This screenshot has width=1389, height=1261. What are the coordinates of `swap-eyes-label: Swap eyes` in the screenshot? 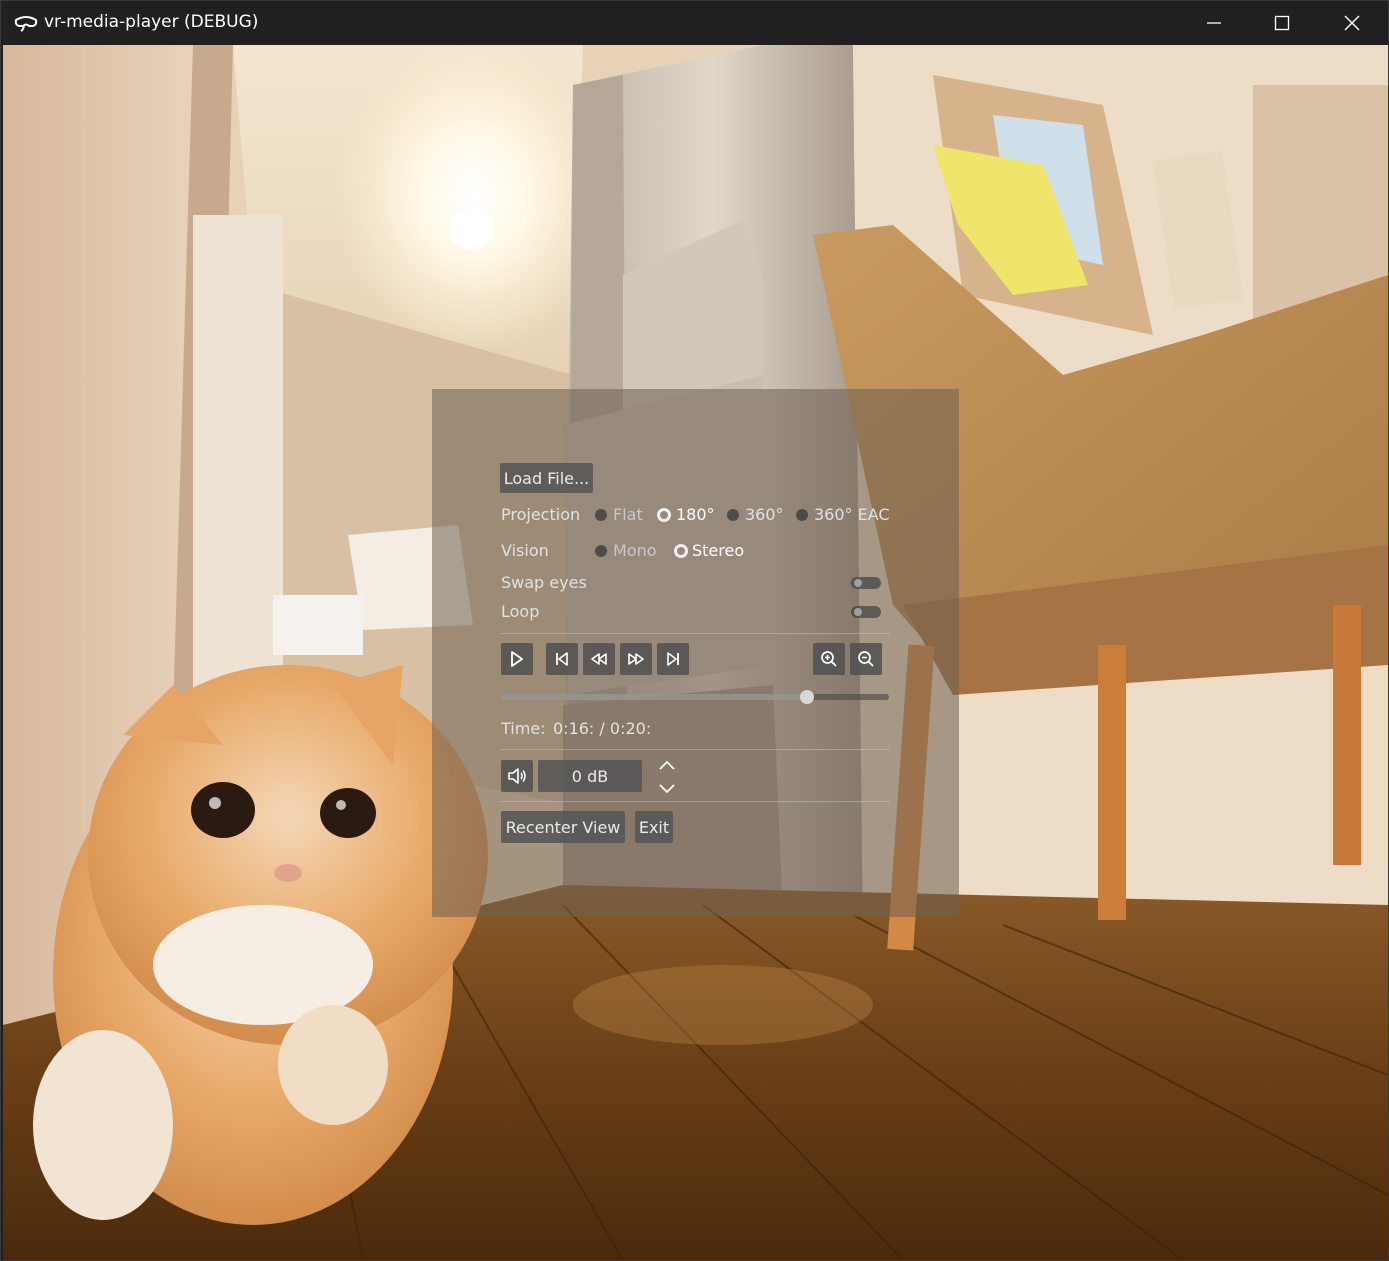 It's located at (544, 582).